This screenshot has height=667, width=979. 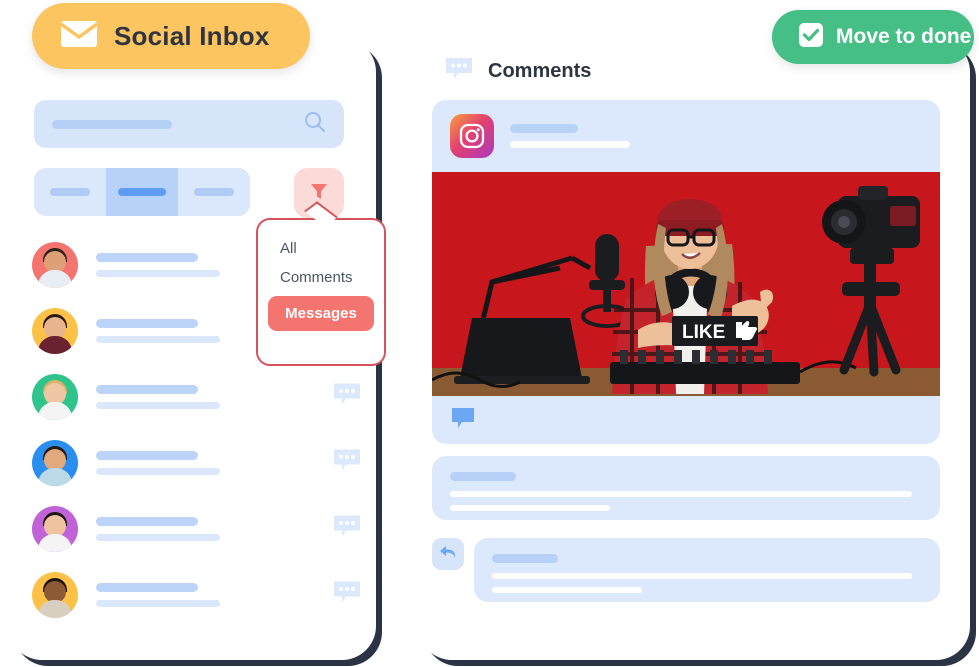 What do you see at coordinates (321, 313) in the screenshot?
I see `dropdown-item-messages: Messages` at bounding box center [321, 313].